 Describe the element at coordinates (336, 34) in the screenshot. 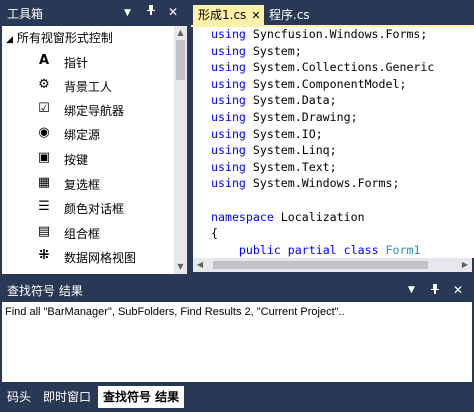

I see `code-text: Syncfusion.Windows.Forms;` at that location.